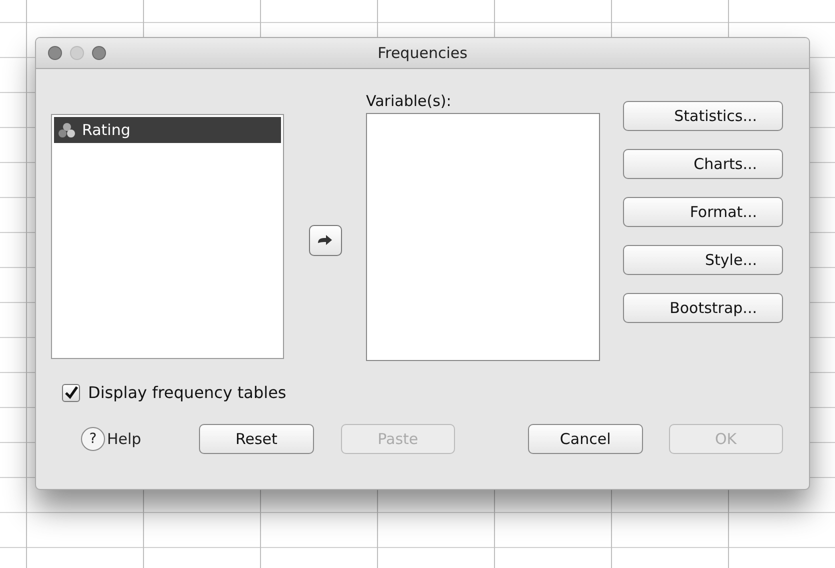  Describe the element at coordinates (71, 393) in the screenshot. I see `checkbox` at that location.